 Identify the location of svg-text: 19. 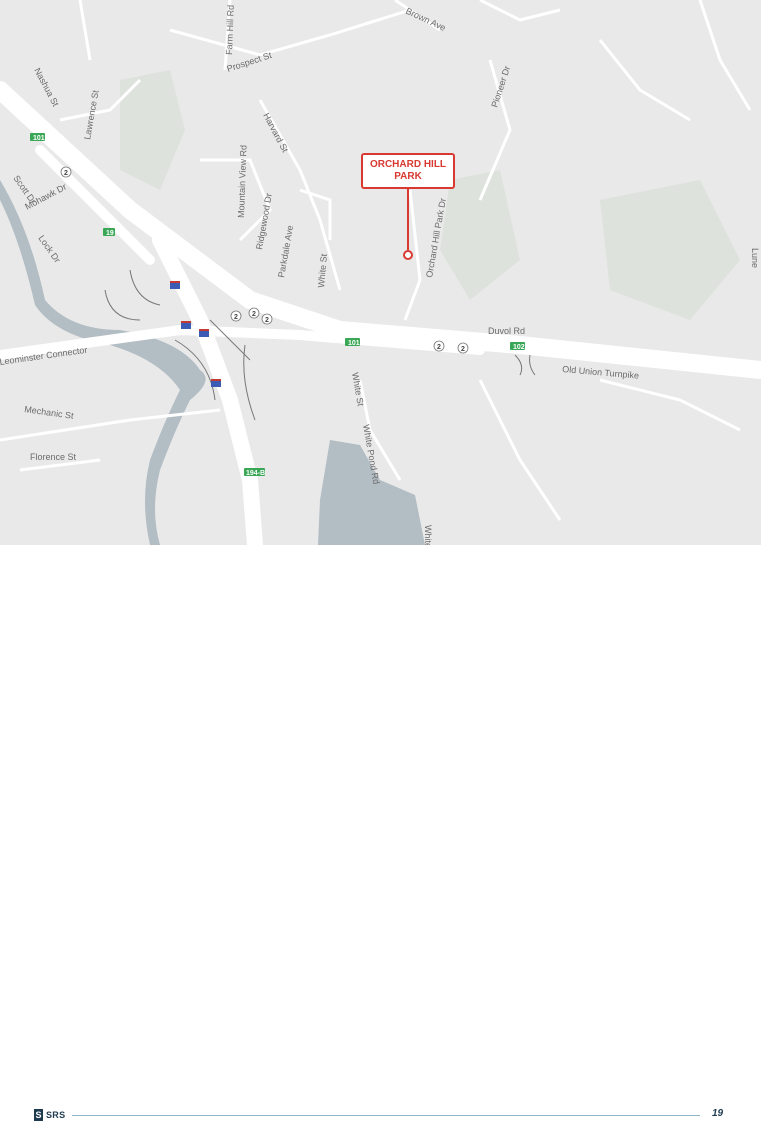
(110, 233).